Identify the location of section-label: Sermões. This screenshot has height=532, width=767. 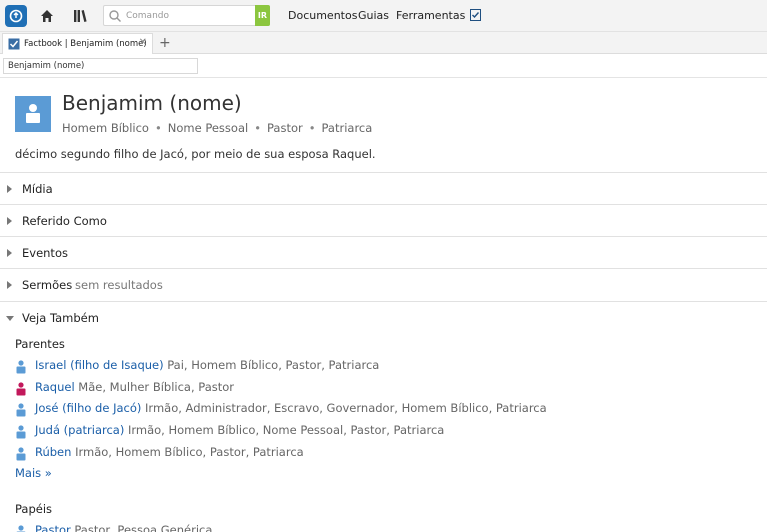
(47, 285).